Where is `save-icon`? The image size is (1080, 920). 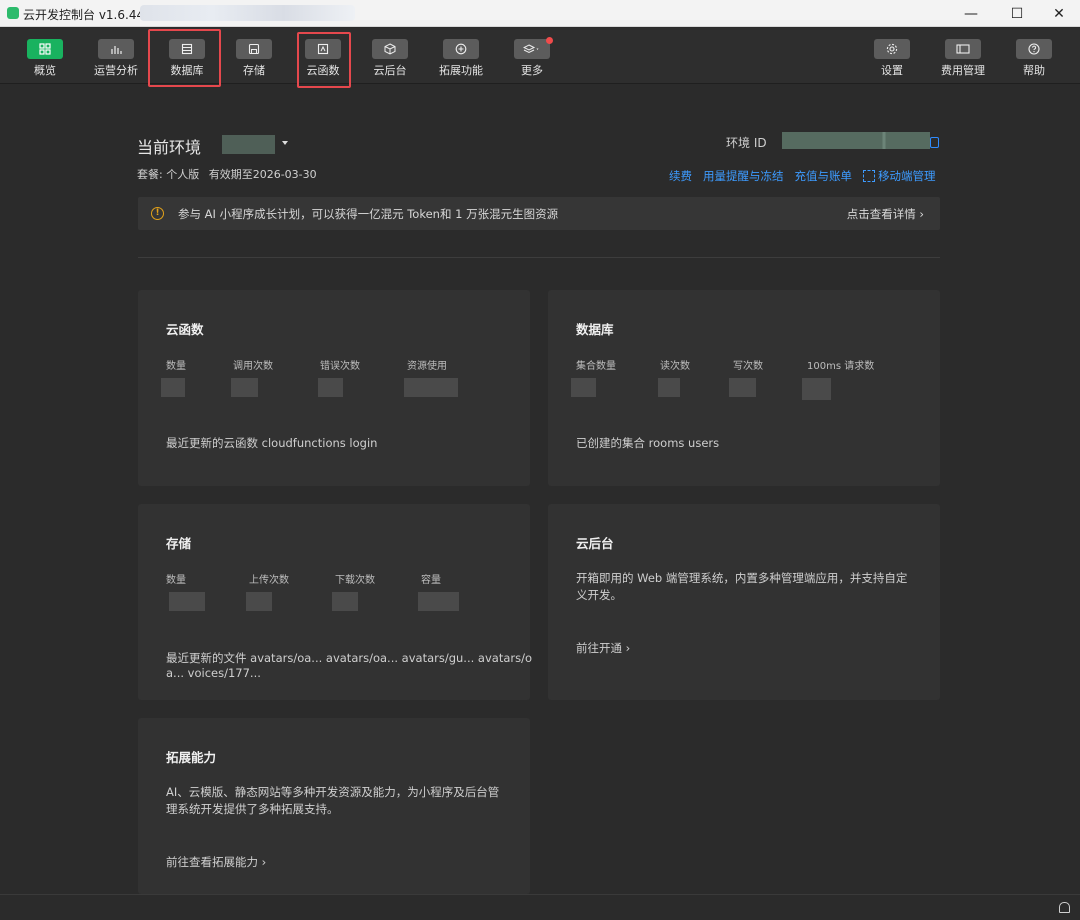
save-icon is located at coordinates (254, 49).